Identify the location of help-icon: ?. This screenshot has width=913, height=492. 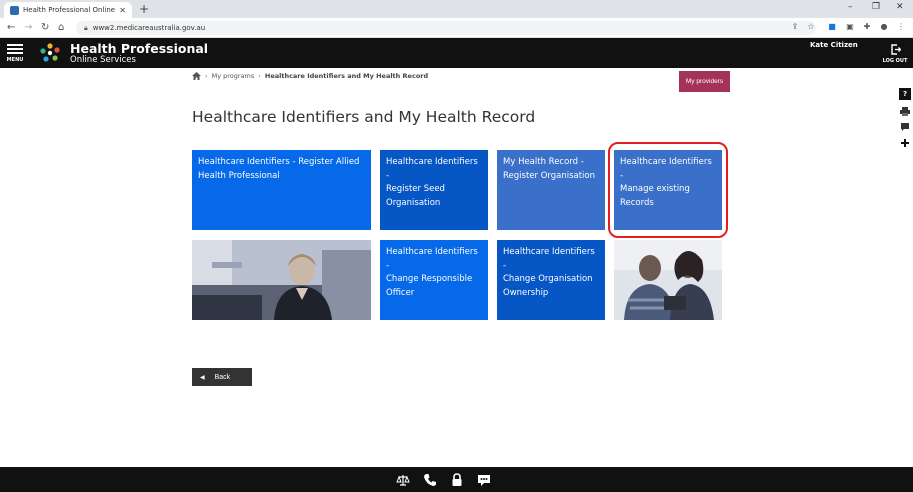
(905, 94).